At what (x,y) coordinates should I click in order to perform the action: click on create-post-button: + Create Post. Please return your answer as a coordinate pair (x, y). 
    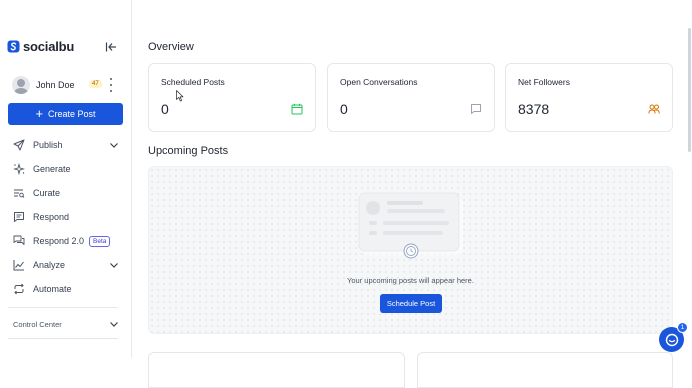
    Looking at the image, I should click on (65, 114).